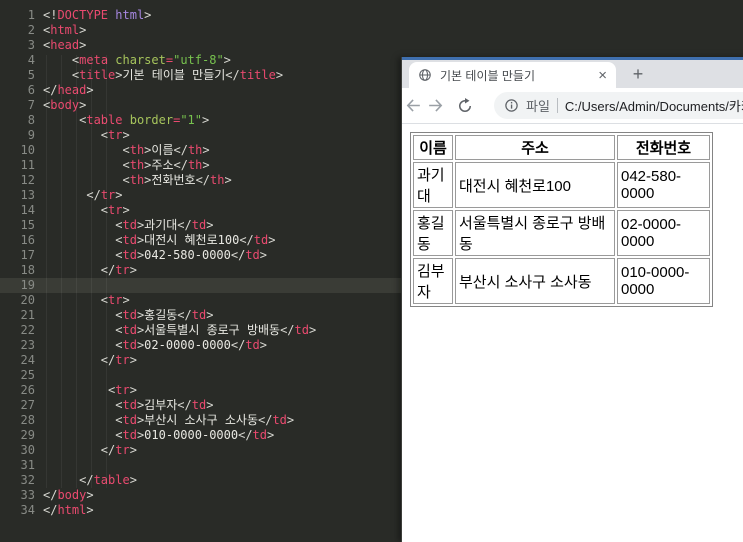 Image resolution: width=743 pixels, height=542 pixels. What do you see at coordinates (31, 60) in the screenshot?
I see `line-number: 4` at bounding box center [31, 60].